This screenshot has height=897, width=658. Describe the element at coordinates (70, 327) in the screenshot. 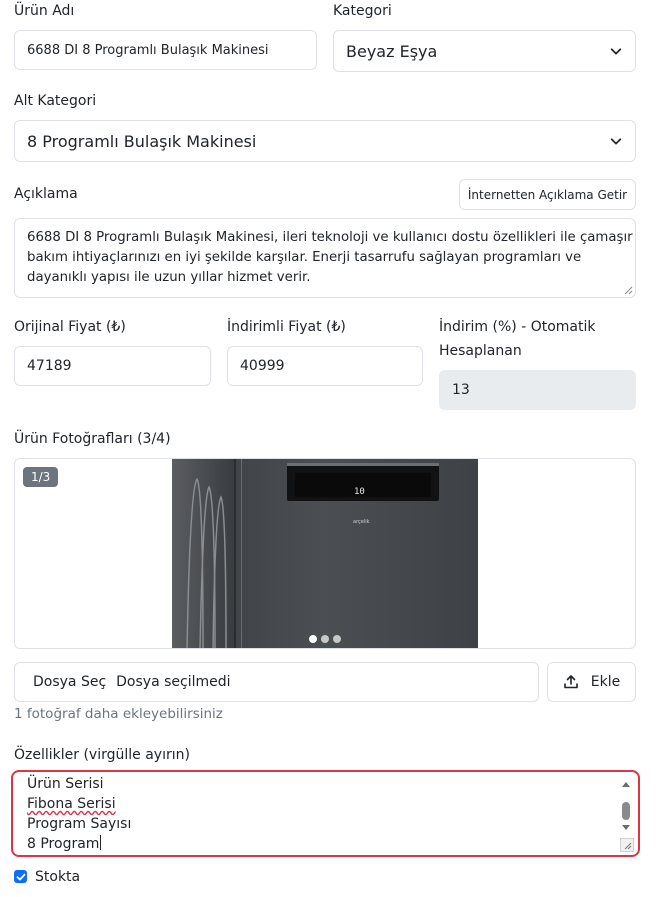

I see `original-price-label: Orijinal Fiyat (₺)` at that location.